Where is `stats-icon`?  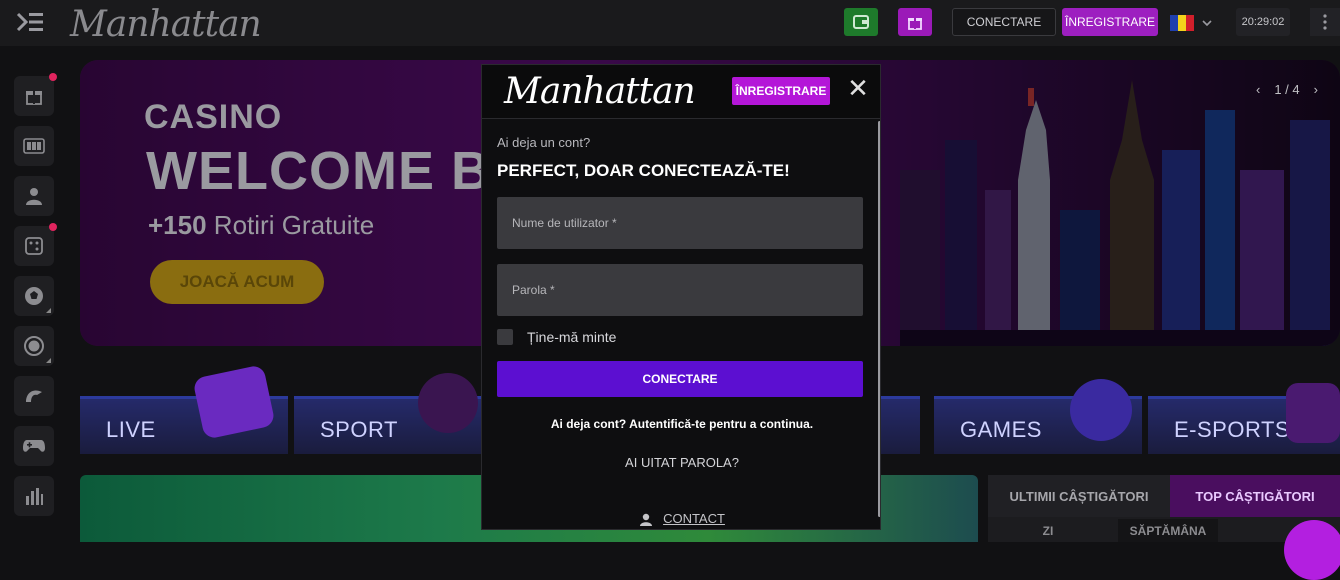 stats-icon is located at coordinates (34, 496).